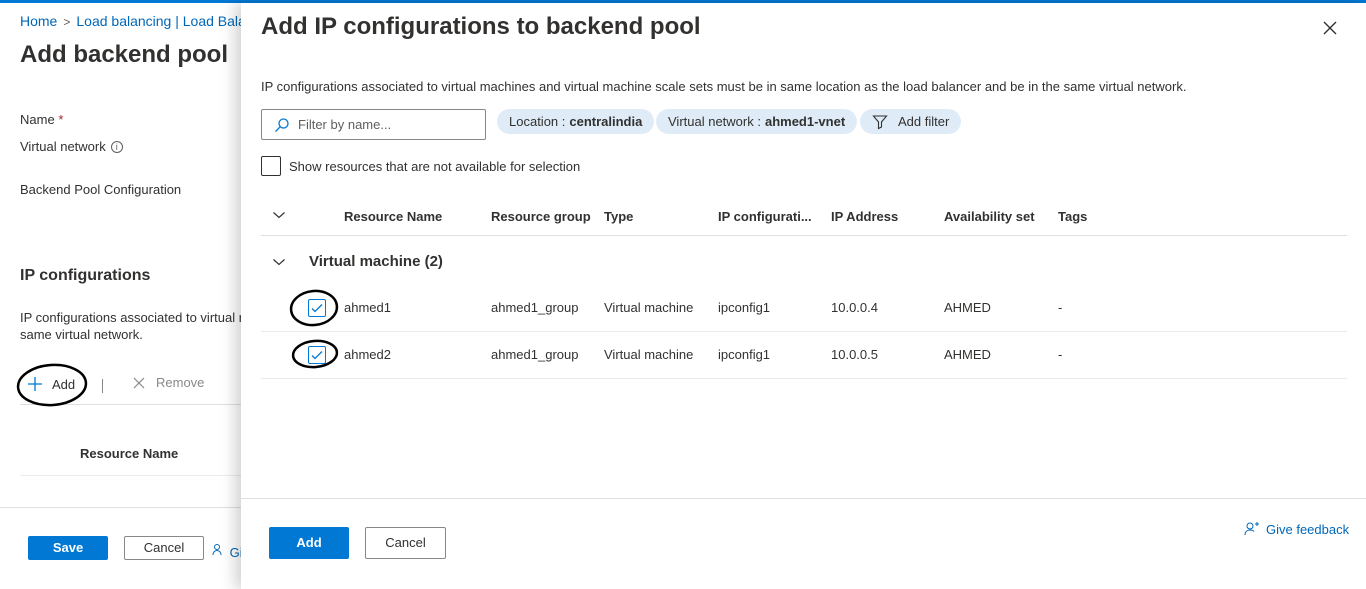 This screenshot has height=589, width=1366. Describe the element at coordinates (160, 21) in the screenshot. I see `breadcrumb-load-balancing-link: Load balancing | Load Bala` at that location.